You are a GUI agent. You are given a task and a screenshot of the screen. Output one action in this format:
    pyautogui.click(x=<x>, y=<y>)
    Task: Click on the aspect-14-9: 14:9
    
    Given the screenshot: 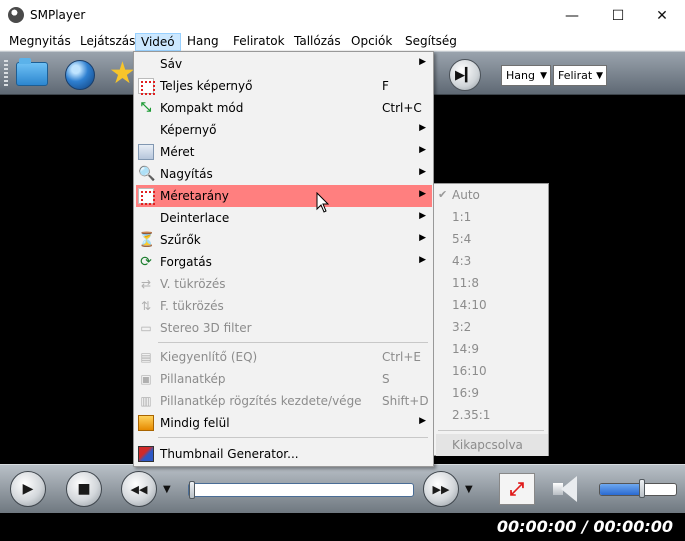 What is the action you would take?
    pyautogui.click(x=492, y=349)
    